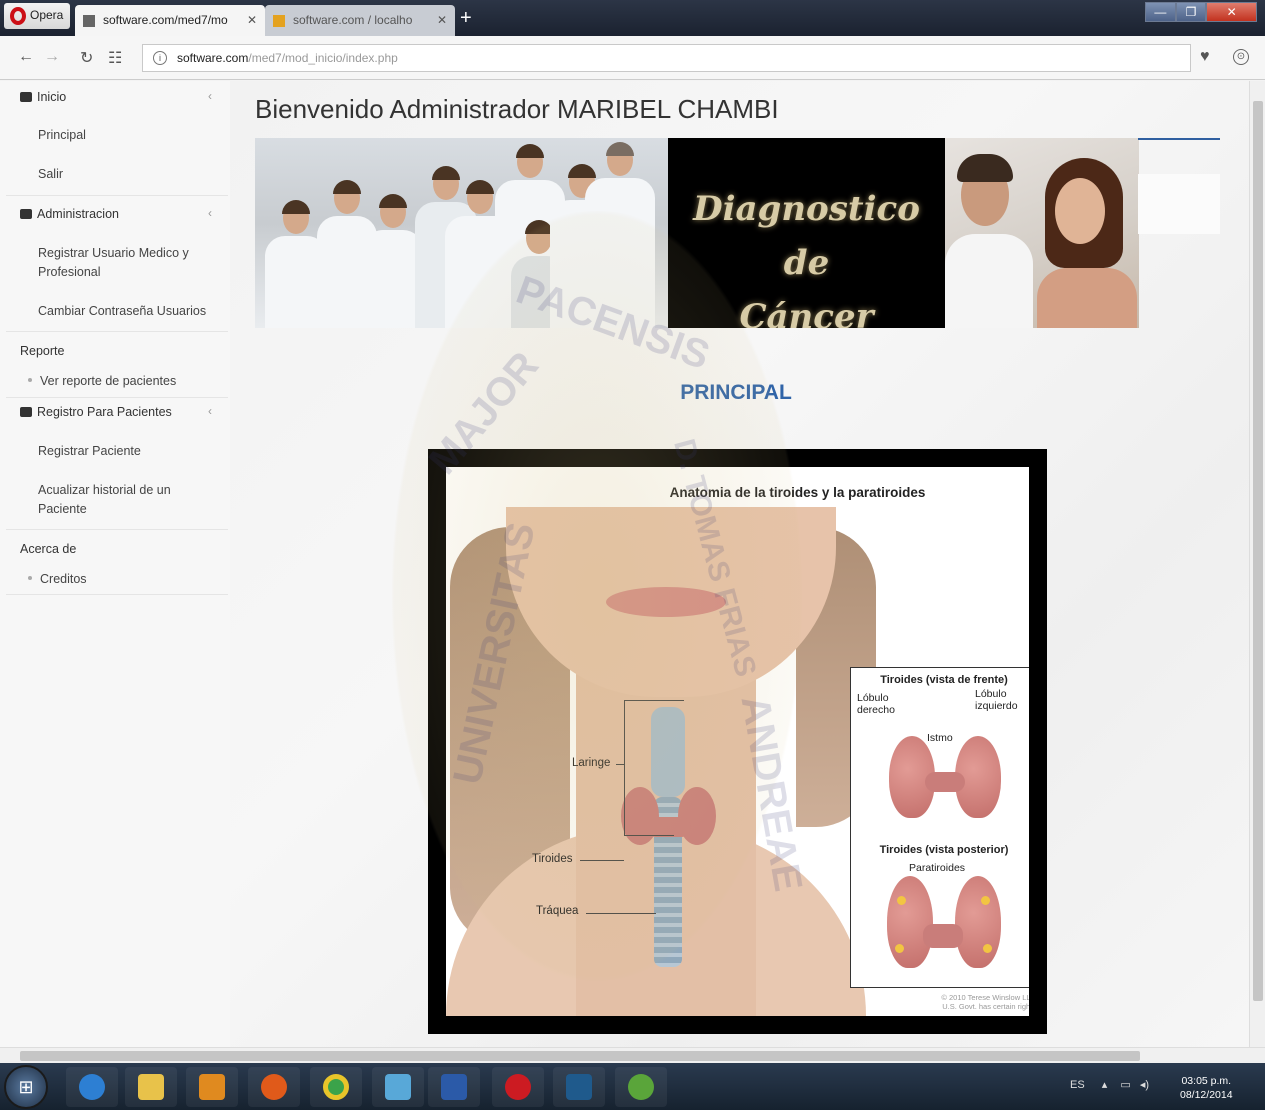 The height and width of the screenshot is (1110, 1265). I want to click on app-icon, so click(398, 1087).